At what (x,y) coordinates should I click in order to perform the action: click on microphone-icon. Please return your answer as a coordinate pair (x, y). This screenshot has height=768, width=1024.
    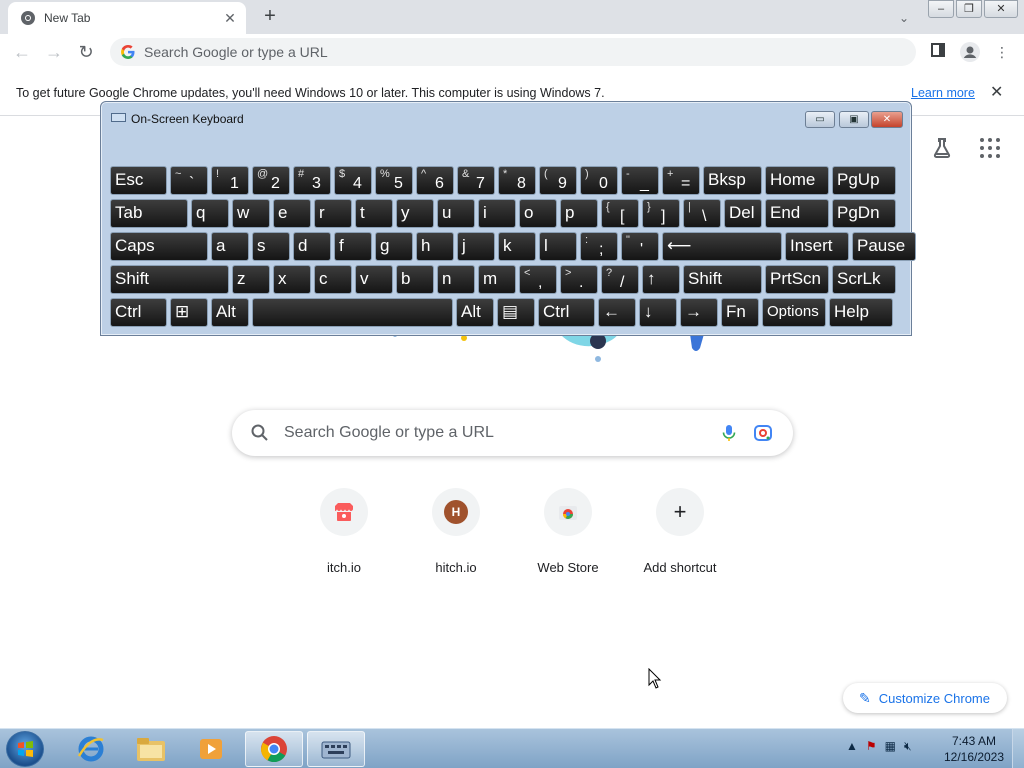
    Looking at the image, I should click on (729, 433).